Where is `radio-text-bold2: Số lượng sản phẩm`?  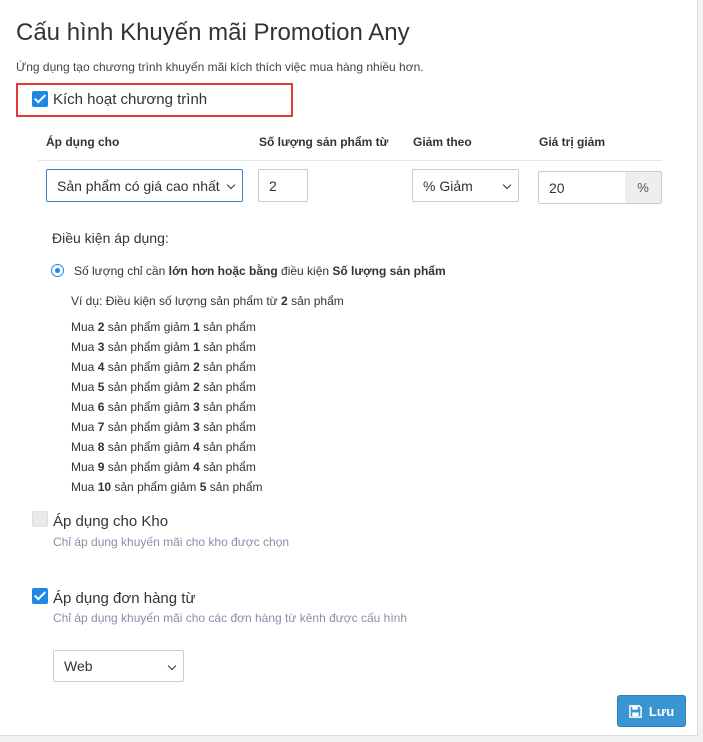 radio-text-bold2: Số lượng sản phẩm is located at coordinates (389, 271).